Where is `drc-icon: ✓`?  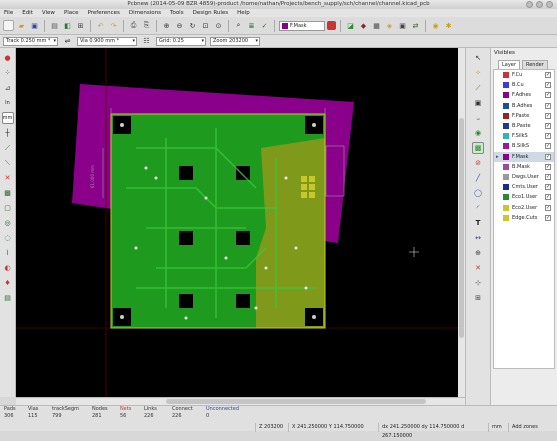
drc-icon: ✓ is located at coordinates (264, 25).